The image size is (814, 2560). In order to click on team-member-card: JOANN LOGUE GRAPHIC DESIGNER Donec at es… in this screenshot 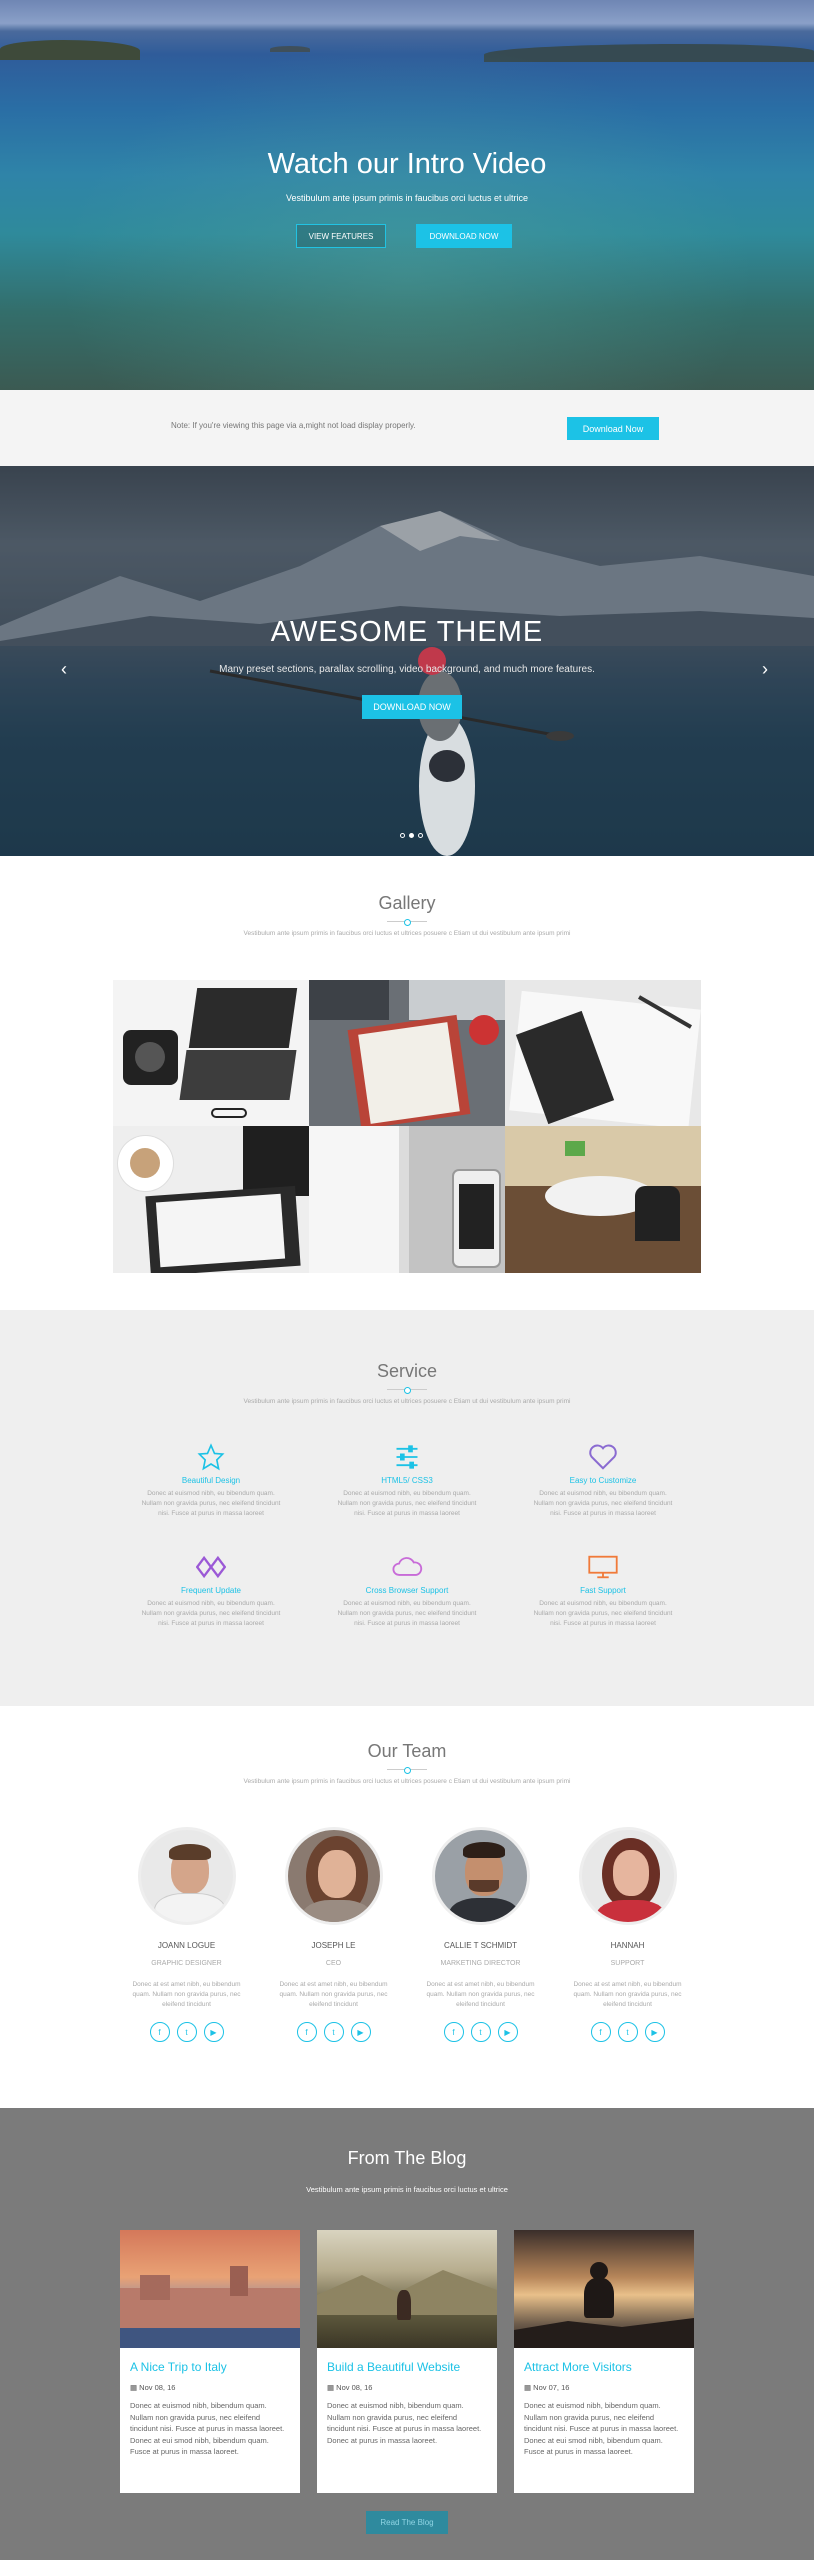, I will do `click(186, 1934)`.